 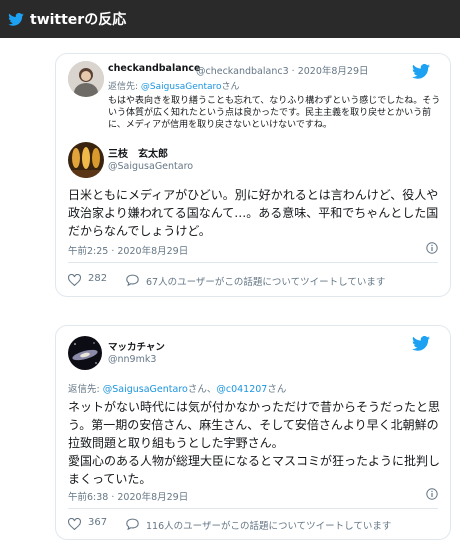 What do you see at coordinates (138, 152) in the screenshot?
I see `author-name: 三枝 玄太郎` at bounding box center [138, 152].